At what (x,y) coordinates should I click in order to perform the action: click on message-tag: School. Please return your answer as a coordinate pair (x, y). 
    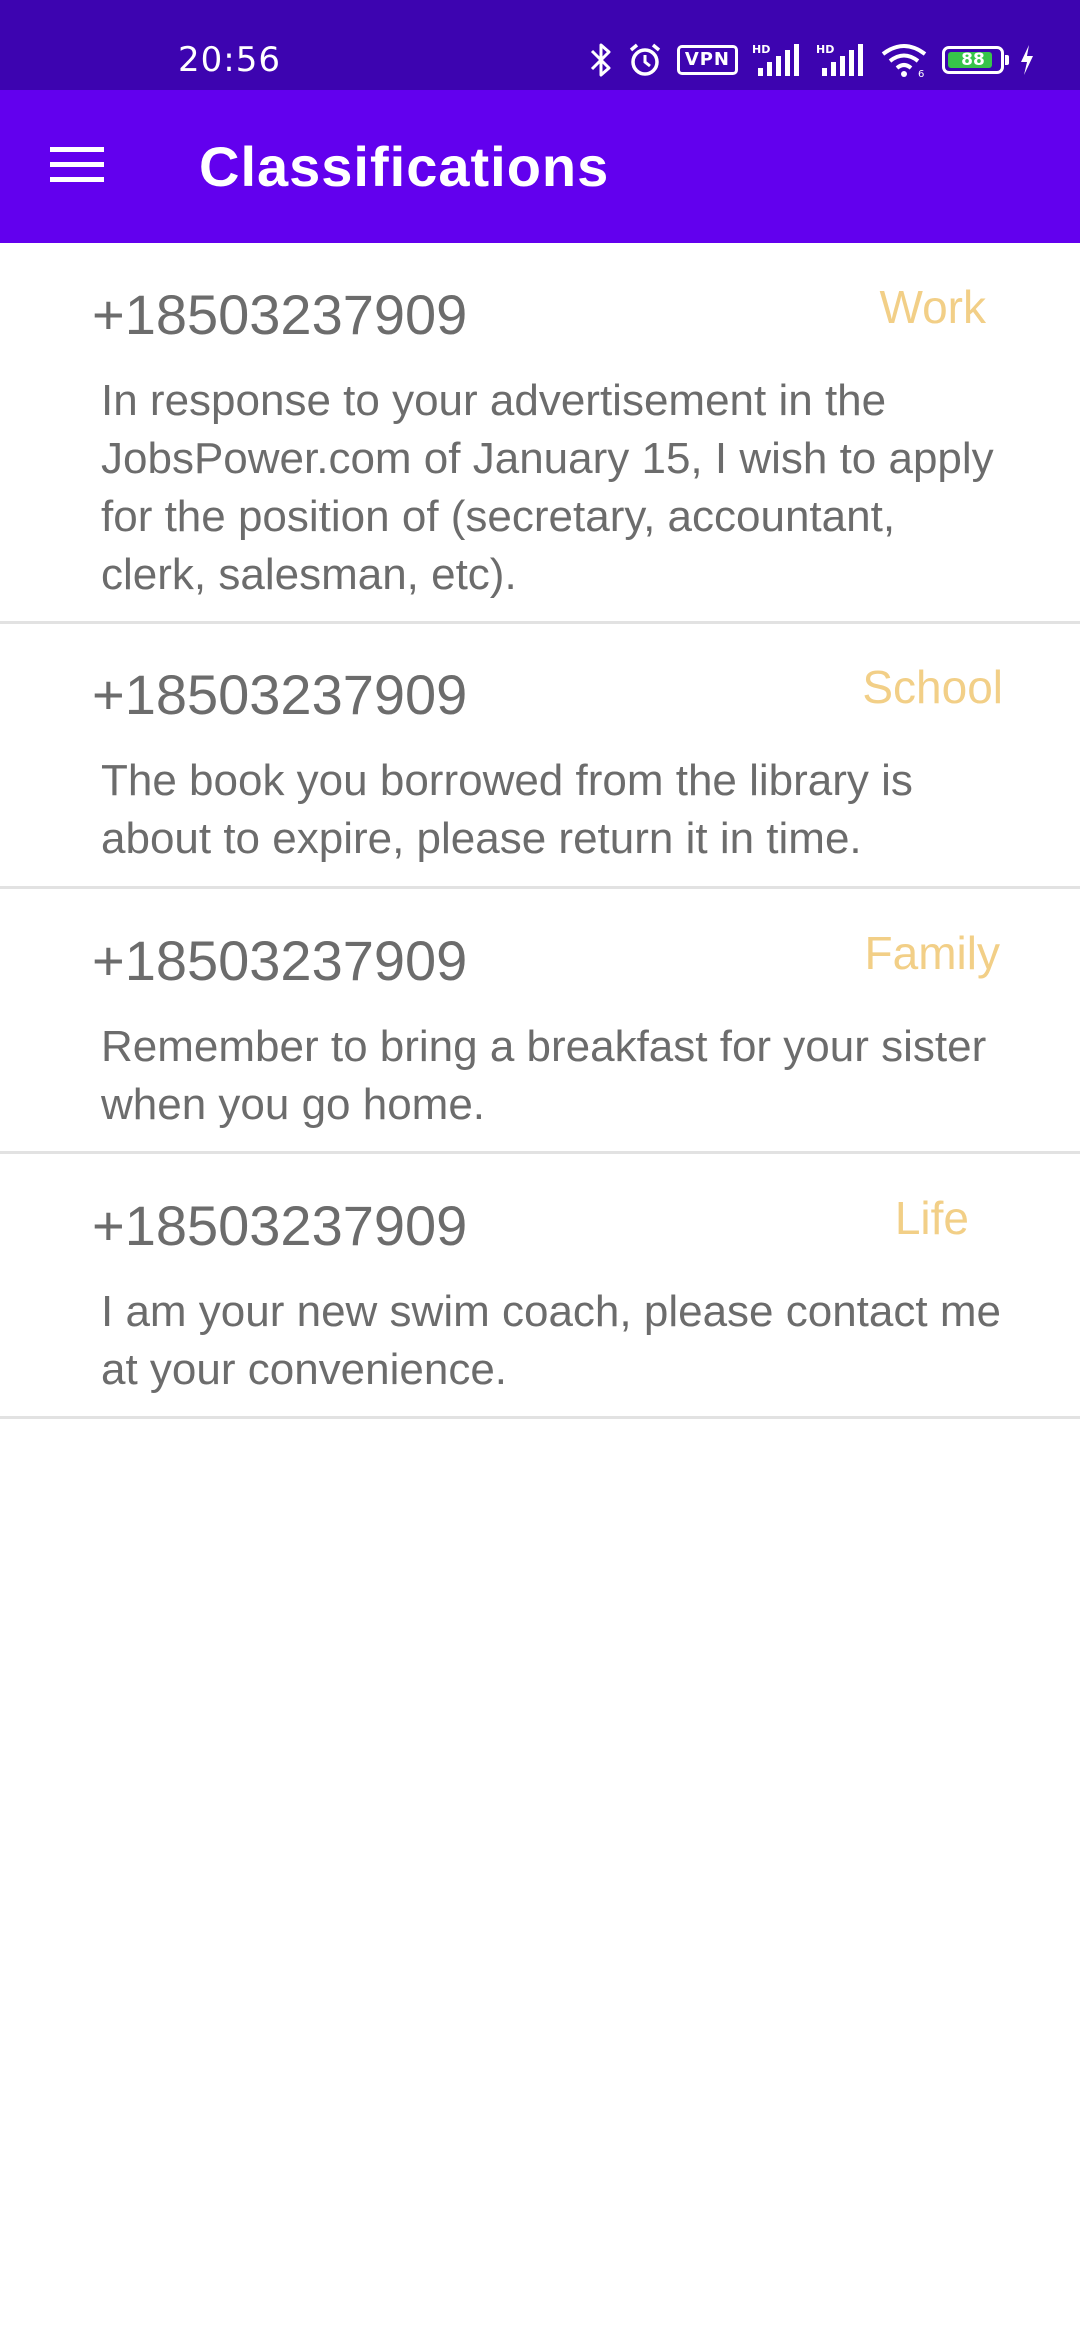
    Looking at the image, I should click on (932, 687).